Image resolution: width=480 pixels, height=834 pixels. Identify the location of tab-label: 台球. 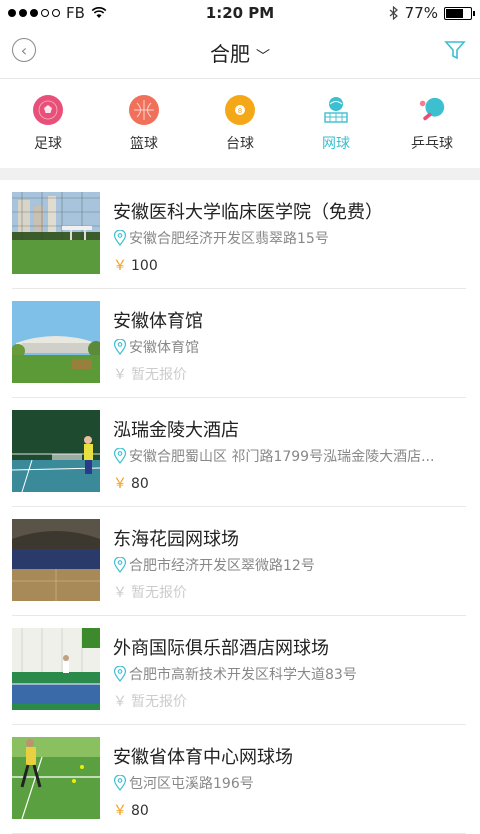
(240, 144).